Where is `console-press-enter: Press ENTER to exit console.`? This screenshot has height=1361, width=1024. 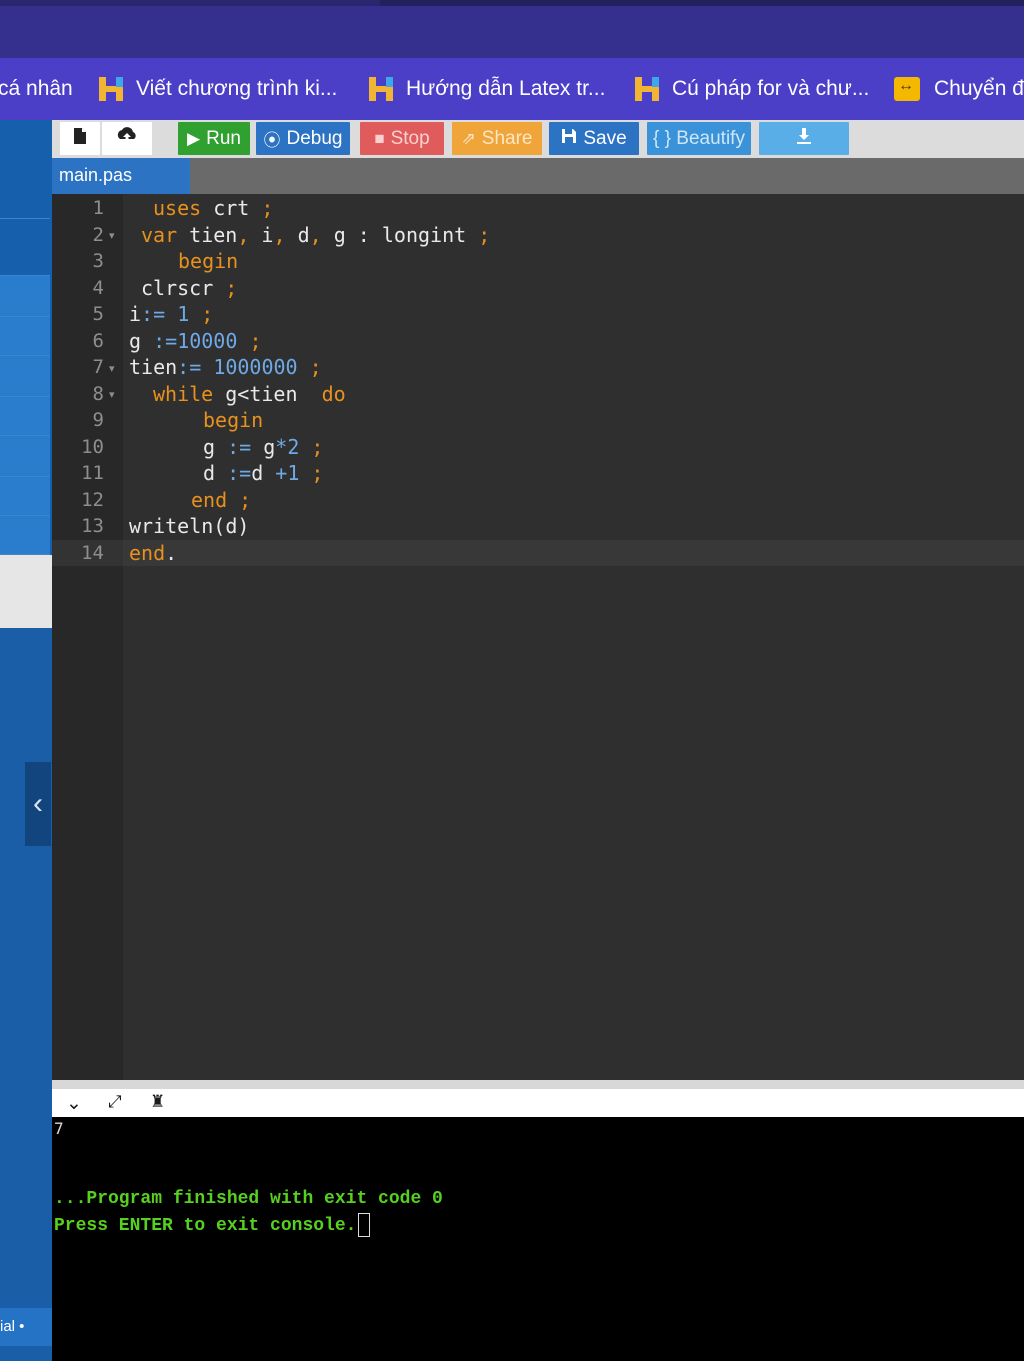
console-press-enter: Press ENTER to exit console. is located at coordinates (212, 1225).